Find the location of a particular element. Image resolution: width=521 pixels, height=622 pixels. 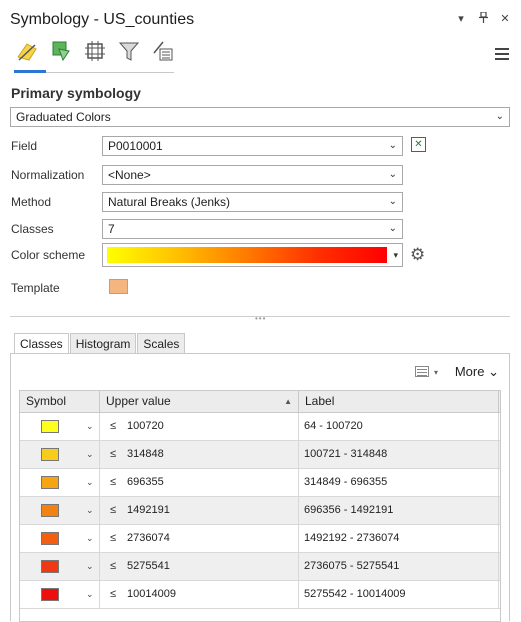

table-row: ⌄ ≤1492191 696356 - 1492191 is located at coordinates (260, 511).